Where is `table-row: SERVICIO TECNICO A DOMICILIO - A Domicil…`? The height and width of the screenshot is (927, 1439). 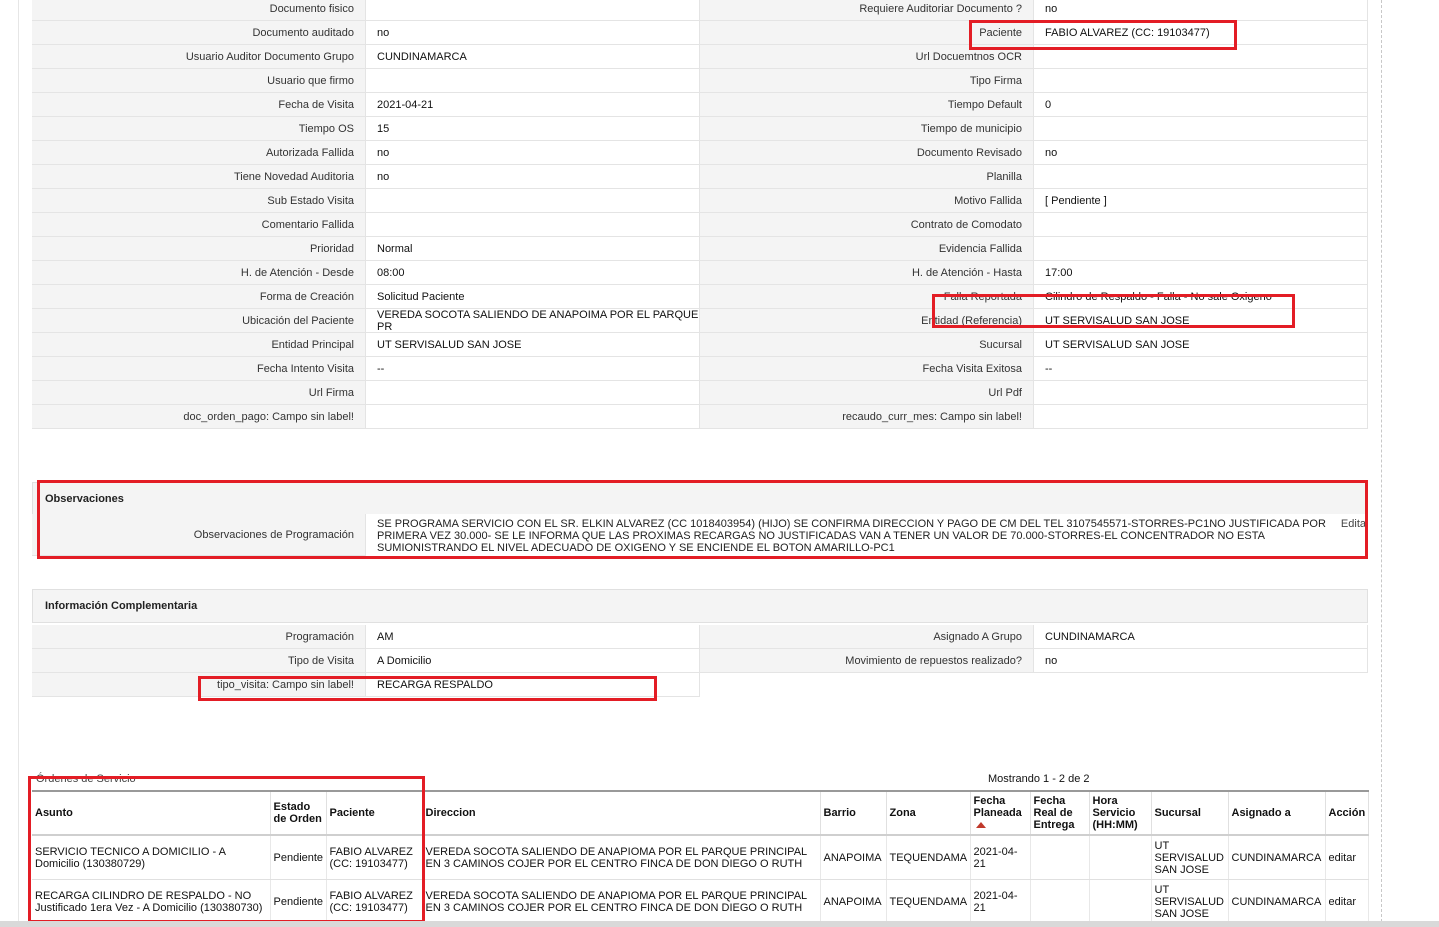
table-row: SERVICIO TECNICO A DOMICILIO - A Domicil… is located at coordinates (700, 857).